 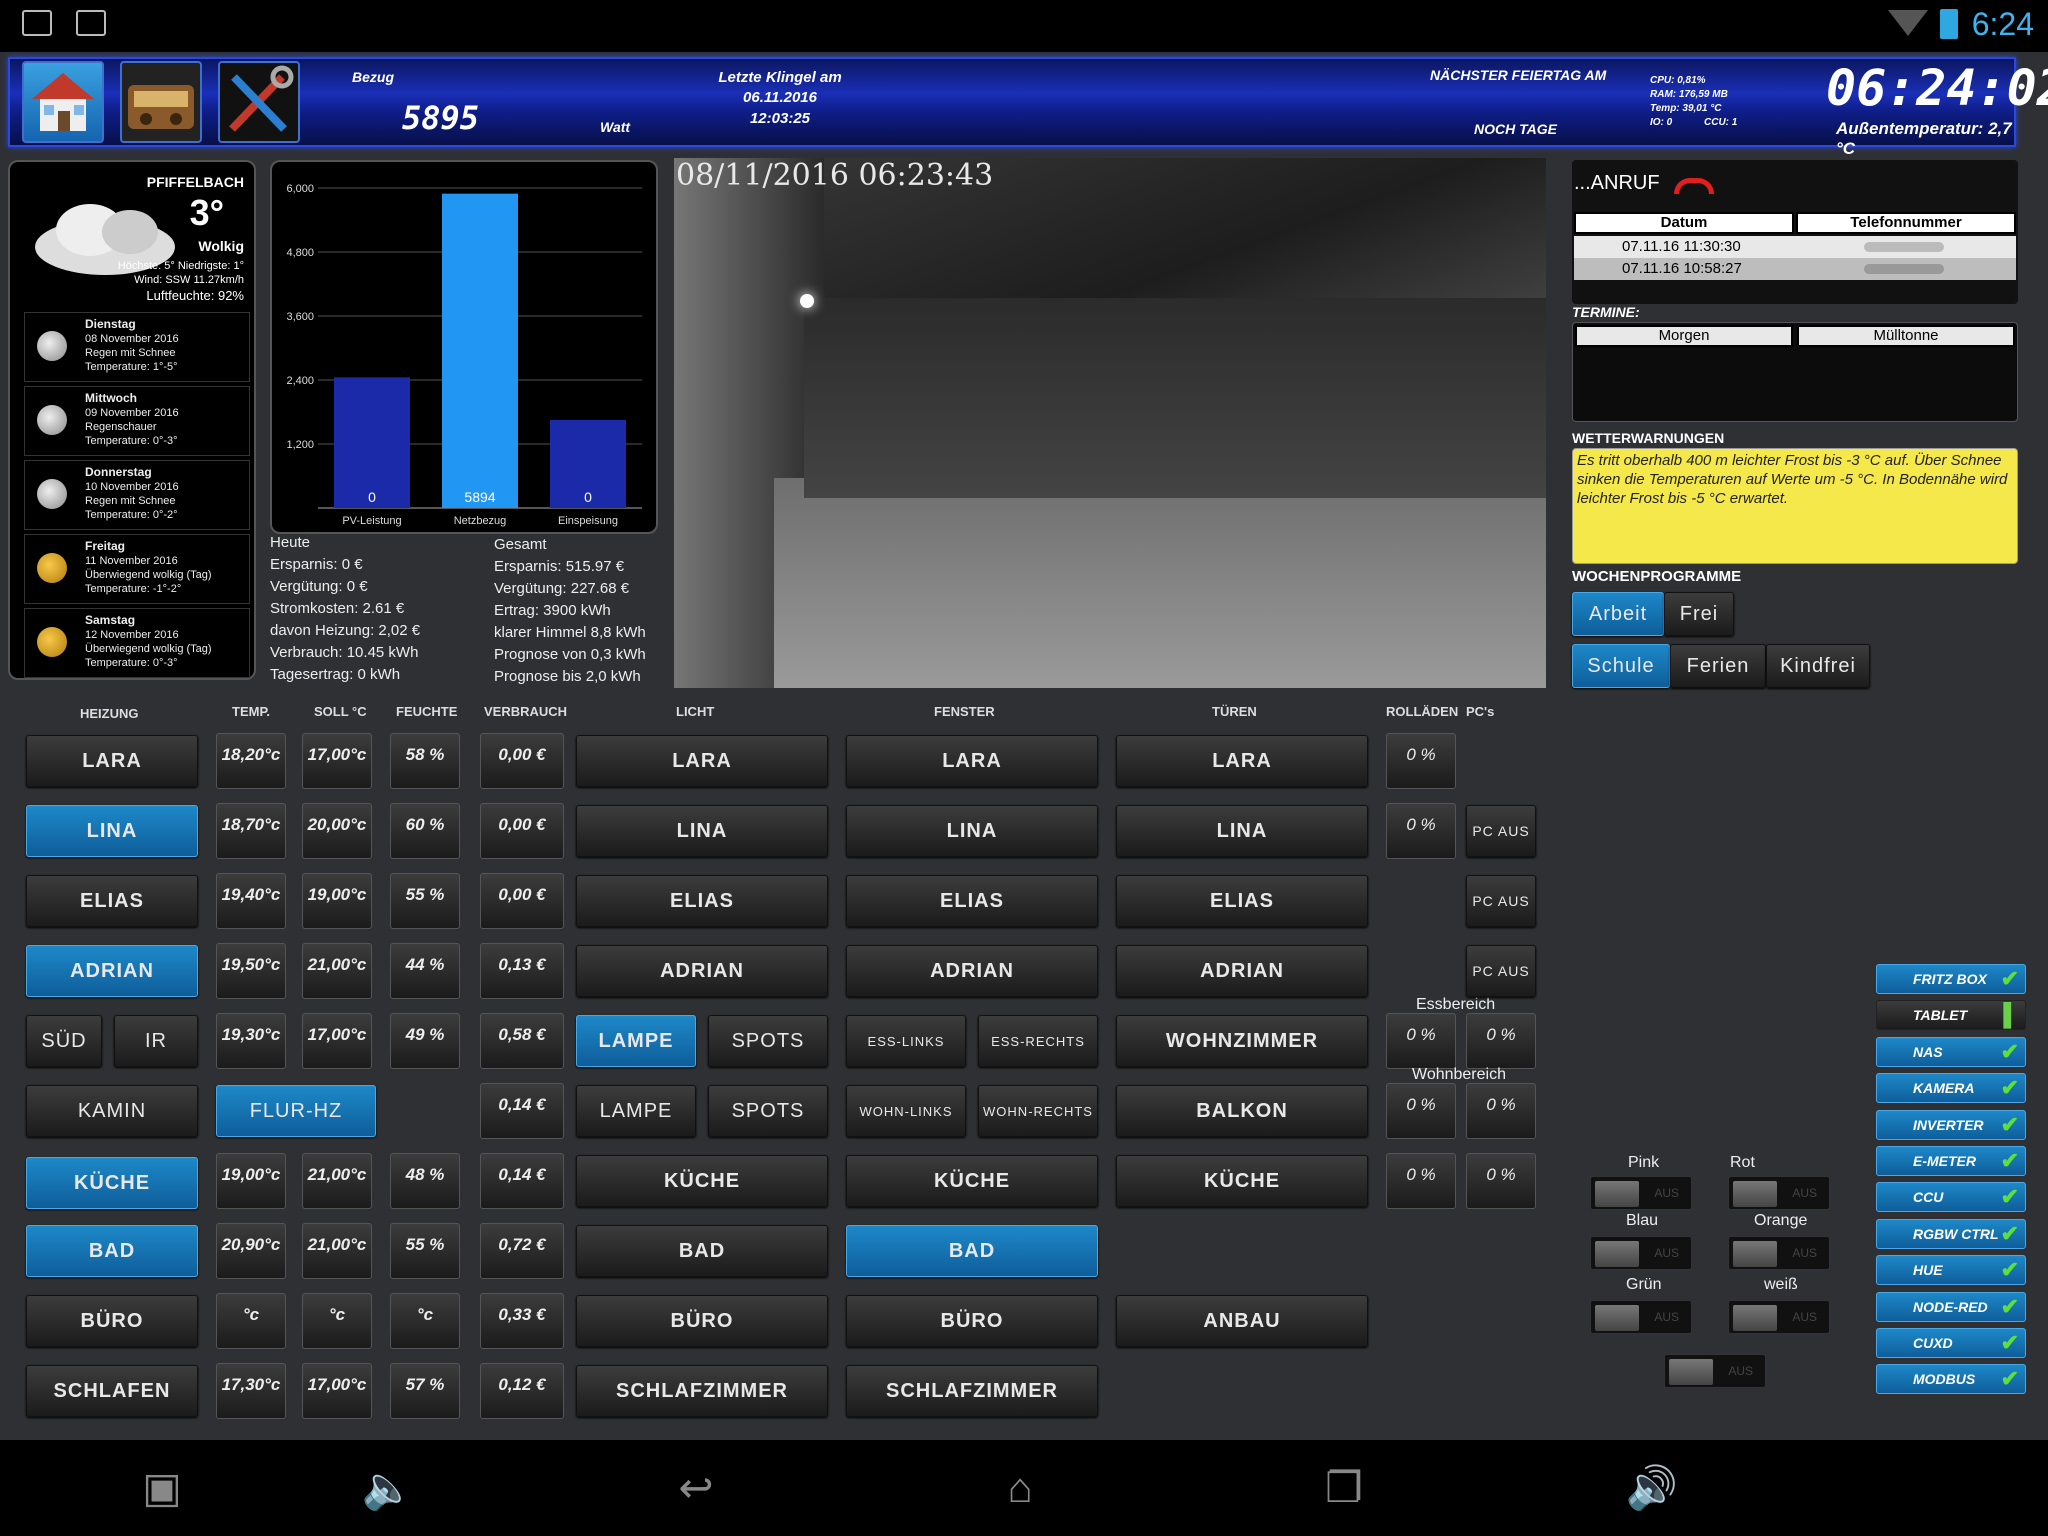 I want to click on fenster-wohn-rechts: WOHN-RECHTS, so click(x=1038, y=1111).